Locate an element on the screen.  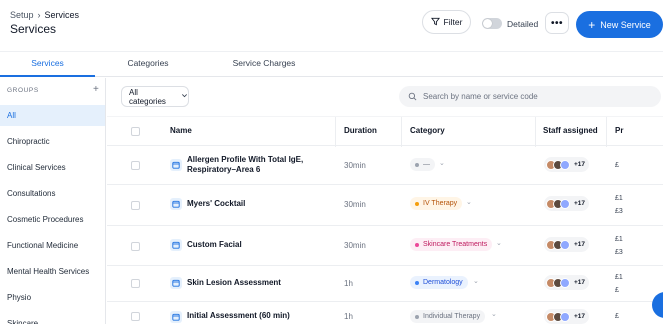
filter-label: Filter is located at coordinates (453, 22).